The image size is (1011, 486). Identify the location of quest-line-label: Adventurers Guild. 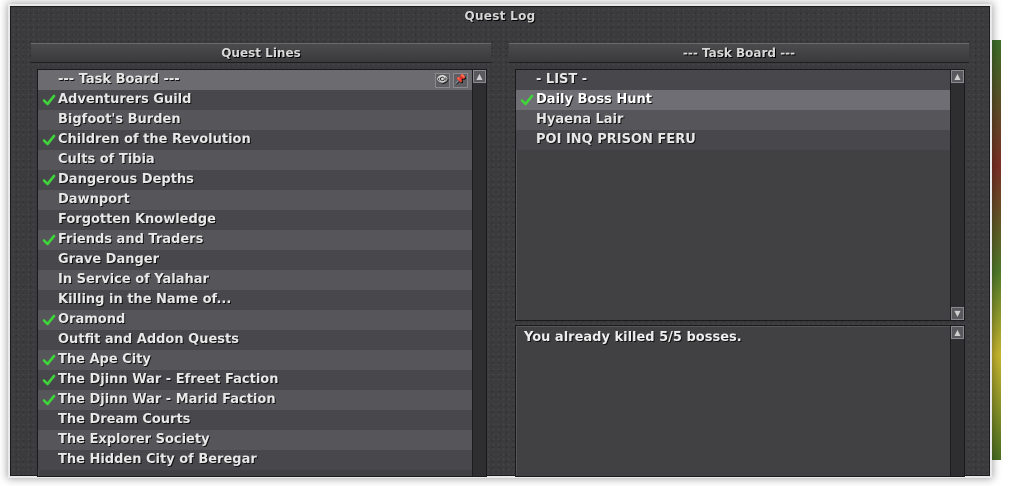
(125, 99).